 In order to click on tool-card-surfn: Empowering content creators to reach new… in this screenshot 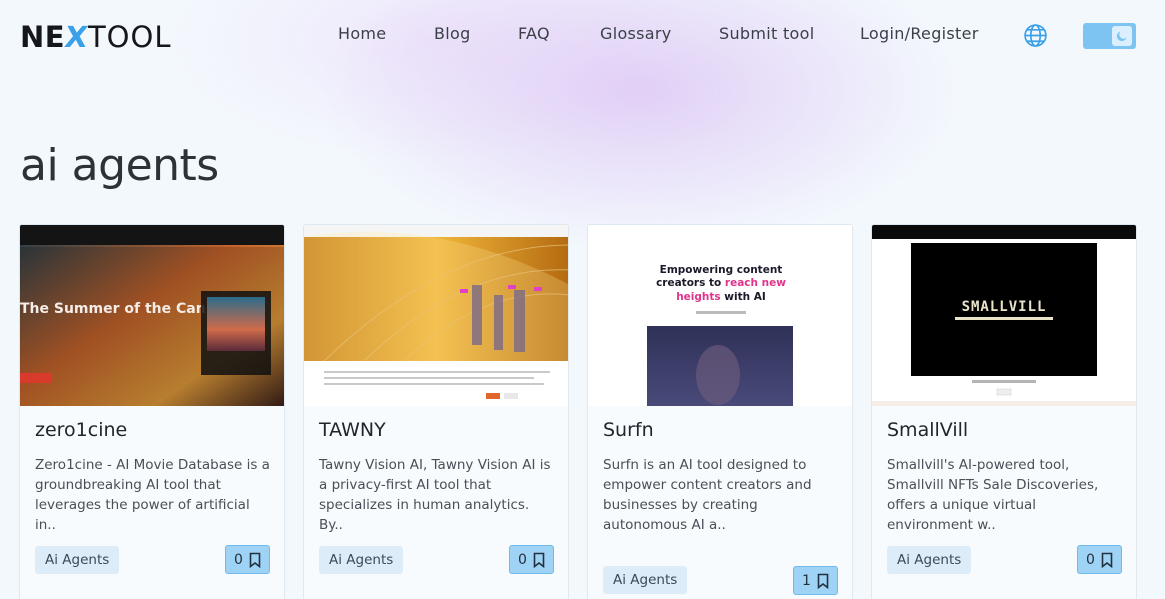, I will do `click(720, 411)`.